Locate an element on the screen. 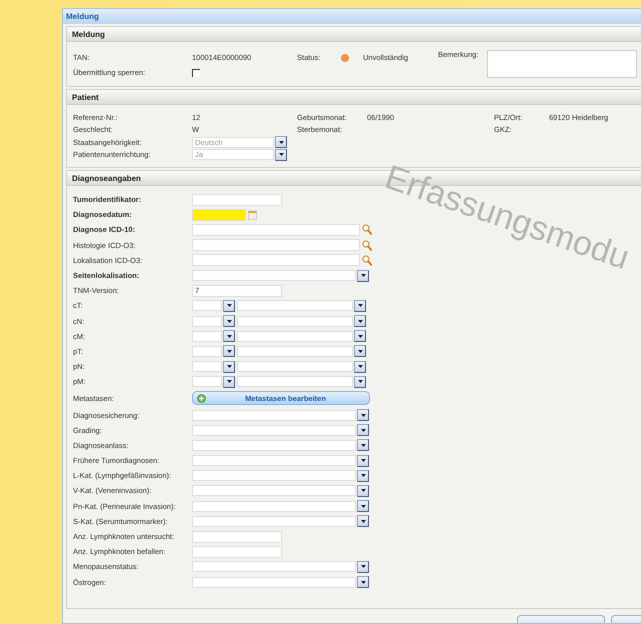 This screenshot has width=641, height=624. add-icon is located at coordinates (201, 398).